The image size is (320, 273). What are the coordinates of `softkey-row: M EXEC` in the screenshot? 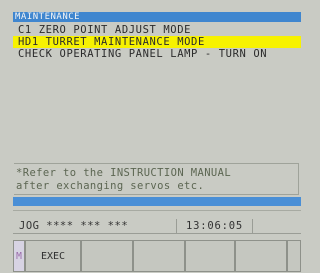 It's located at (157, 256).